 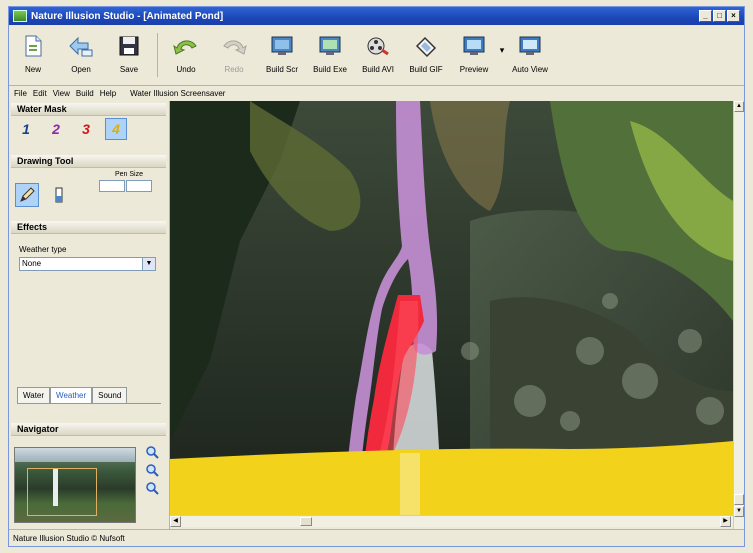 I want to click on open-button: Open, so click(x=81, y=55).